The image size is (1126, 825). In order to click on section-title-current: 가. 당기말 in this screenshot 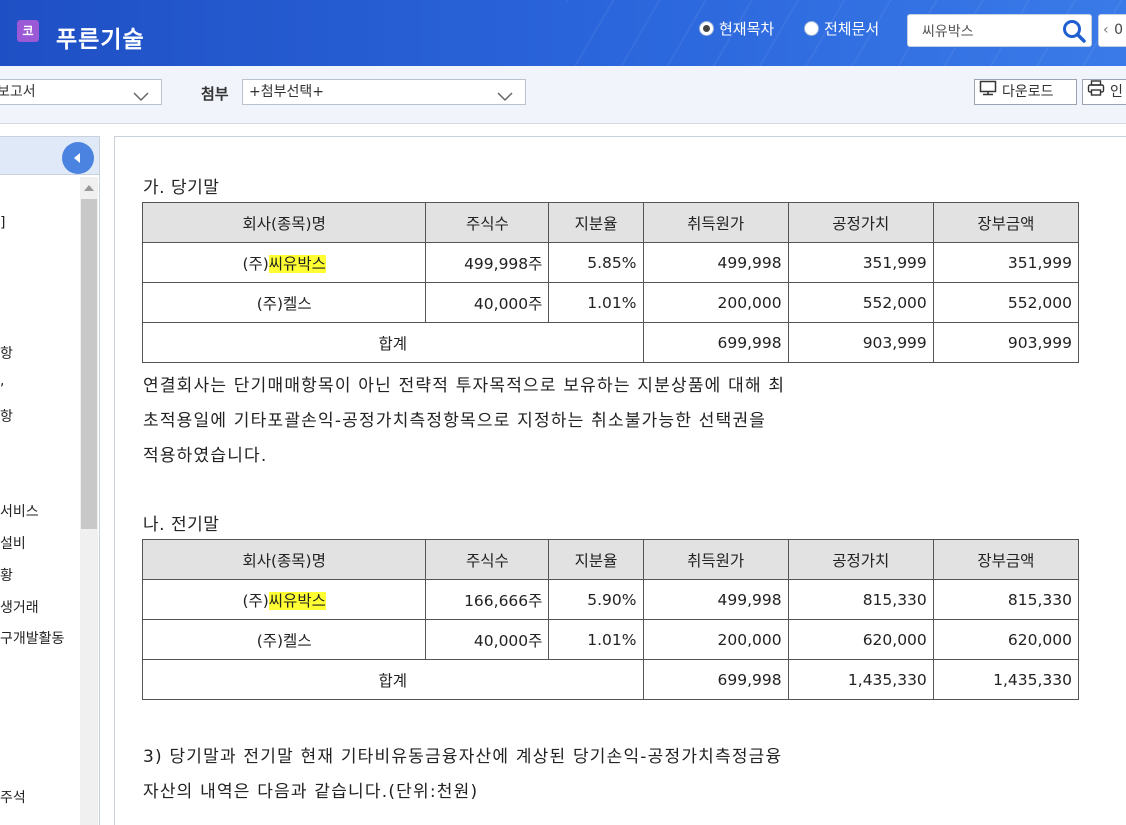, I will do `click(181, 188)`.